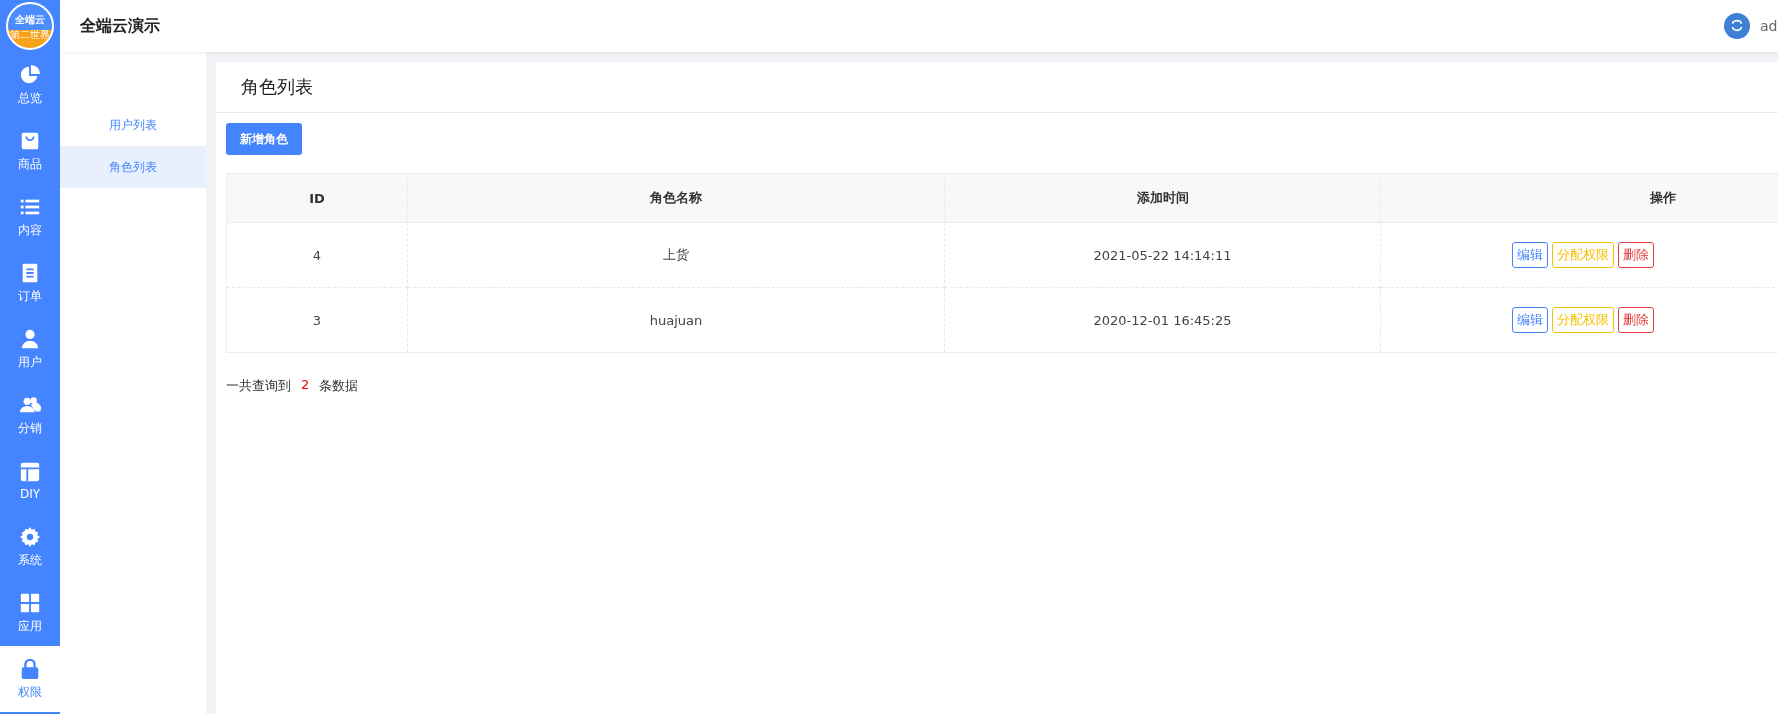  I want to click on result-count: 2, so click(305, 385).